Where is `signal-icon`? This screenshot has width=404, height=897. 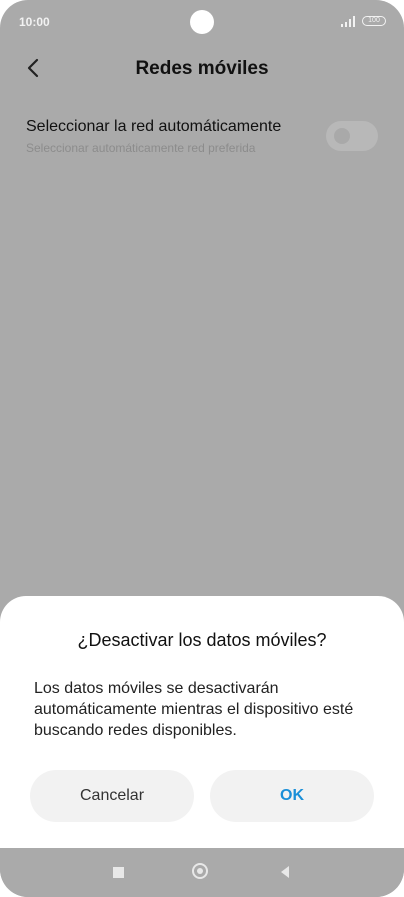
signal-icon is located at coordinates (348, 21).